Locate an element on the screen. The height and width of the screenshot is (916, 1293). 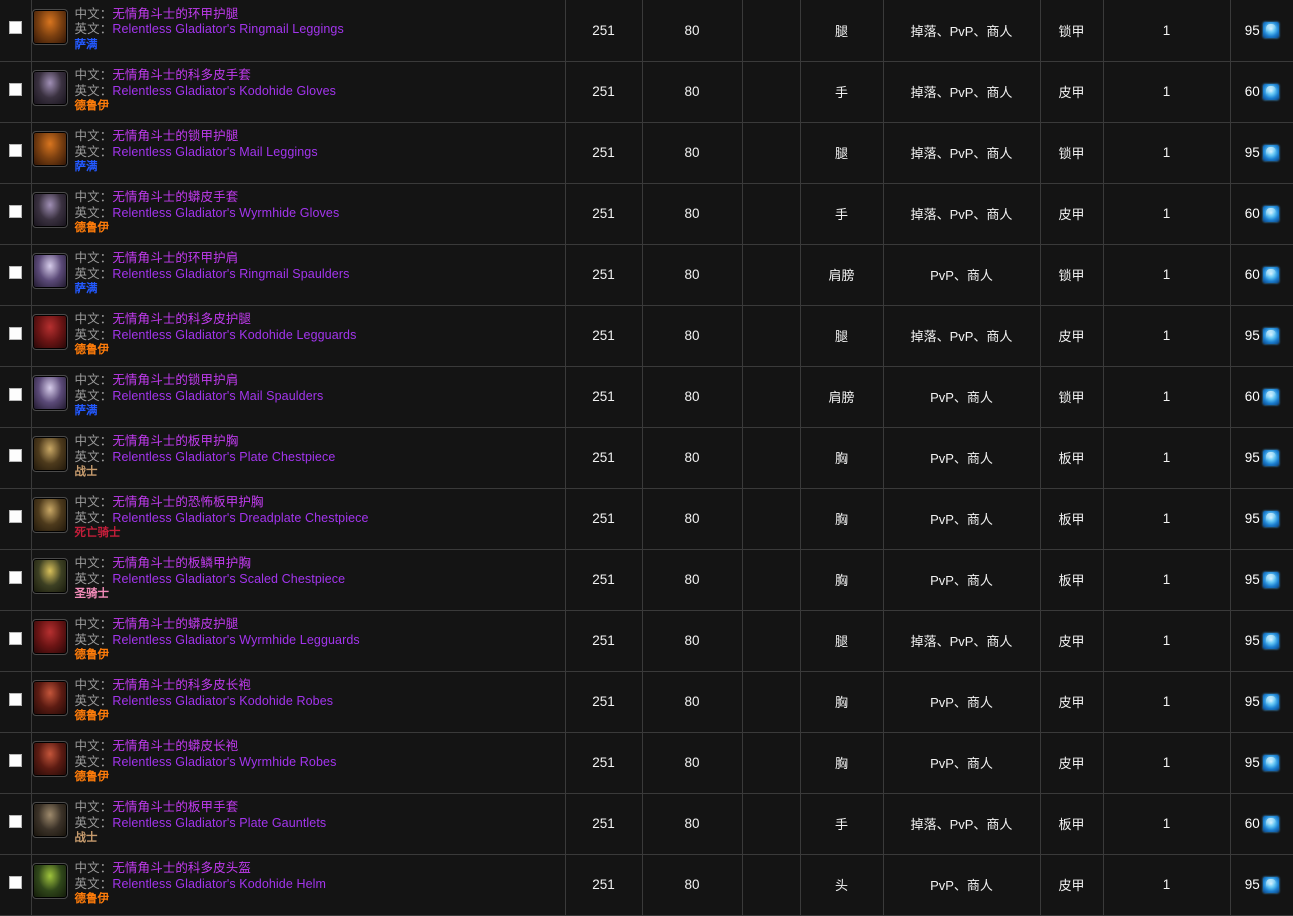
kodohide-legguards-icon is located at coordinates (49, 332).